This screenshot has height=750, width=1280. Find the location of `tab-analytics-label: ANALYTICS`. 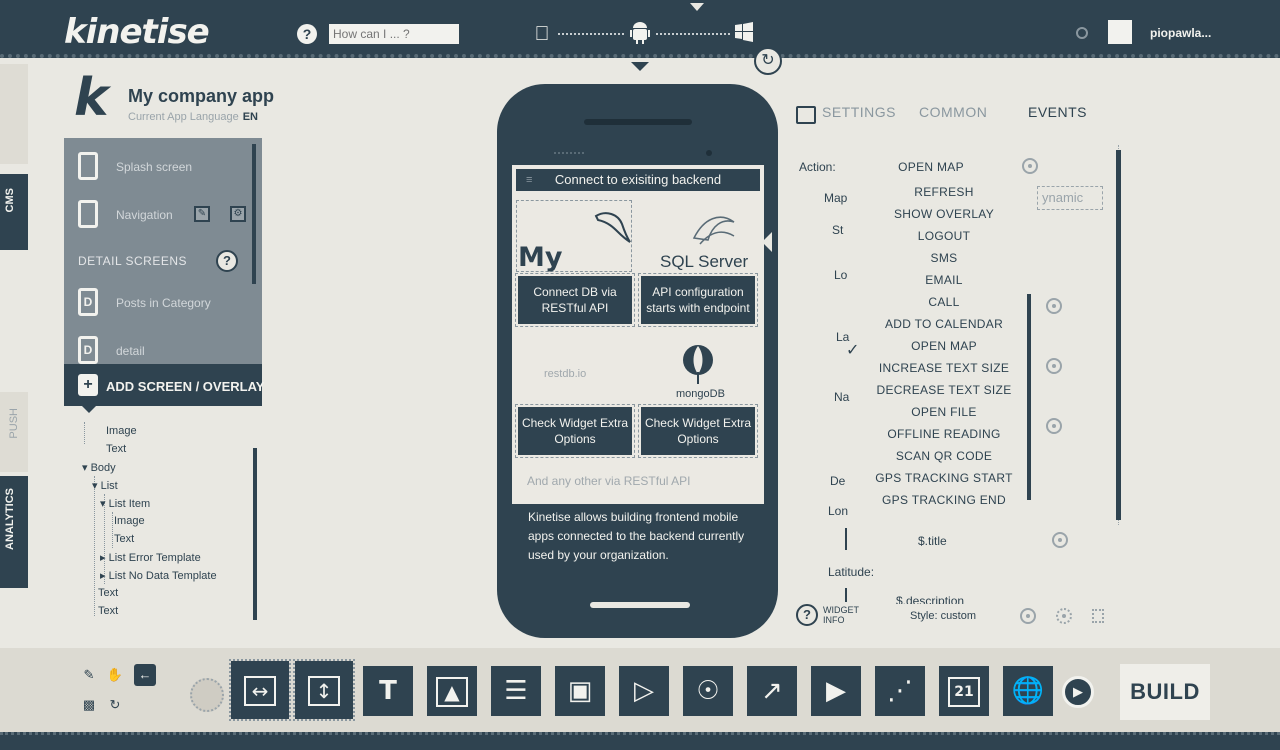

tab-analytics-label: ANALYTICS is located at coordinates (10, 519).